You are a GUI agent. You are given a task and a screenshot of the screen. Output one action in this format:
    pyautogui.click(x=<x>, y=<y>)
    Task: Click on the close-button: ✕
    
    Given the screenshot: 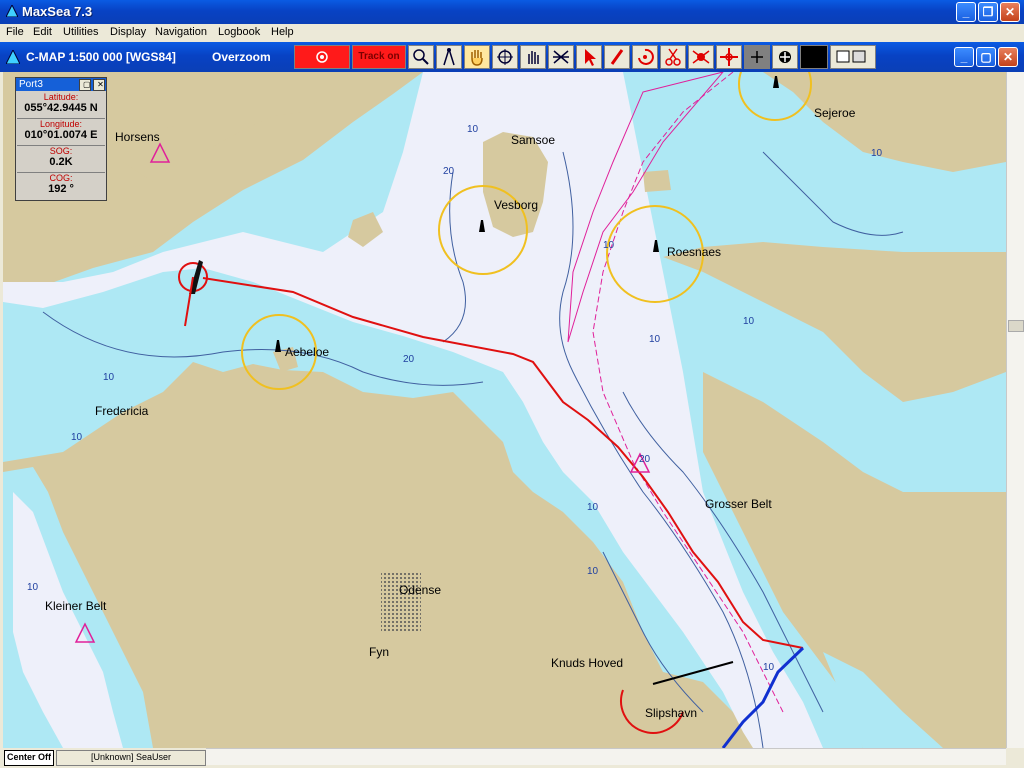 What is the action you would take?
    pyautogui.click(x=1010, y=12)
    